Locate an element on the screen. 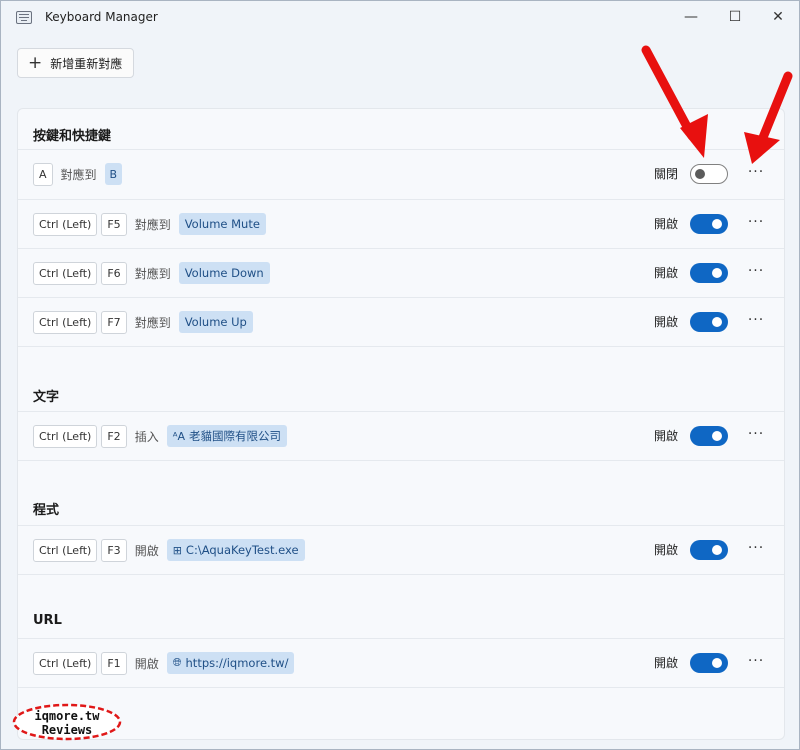 This screenshot has width=800, height=750. maximize-button: ☐ is located at coordinates (735, 17).